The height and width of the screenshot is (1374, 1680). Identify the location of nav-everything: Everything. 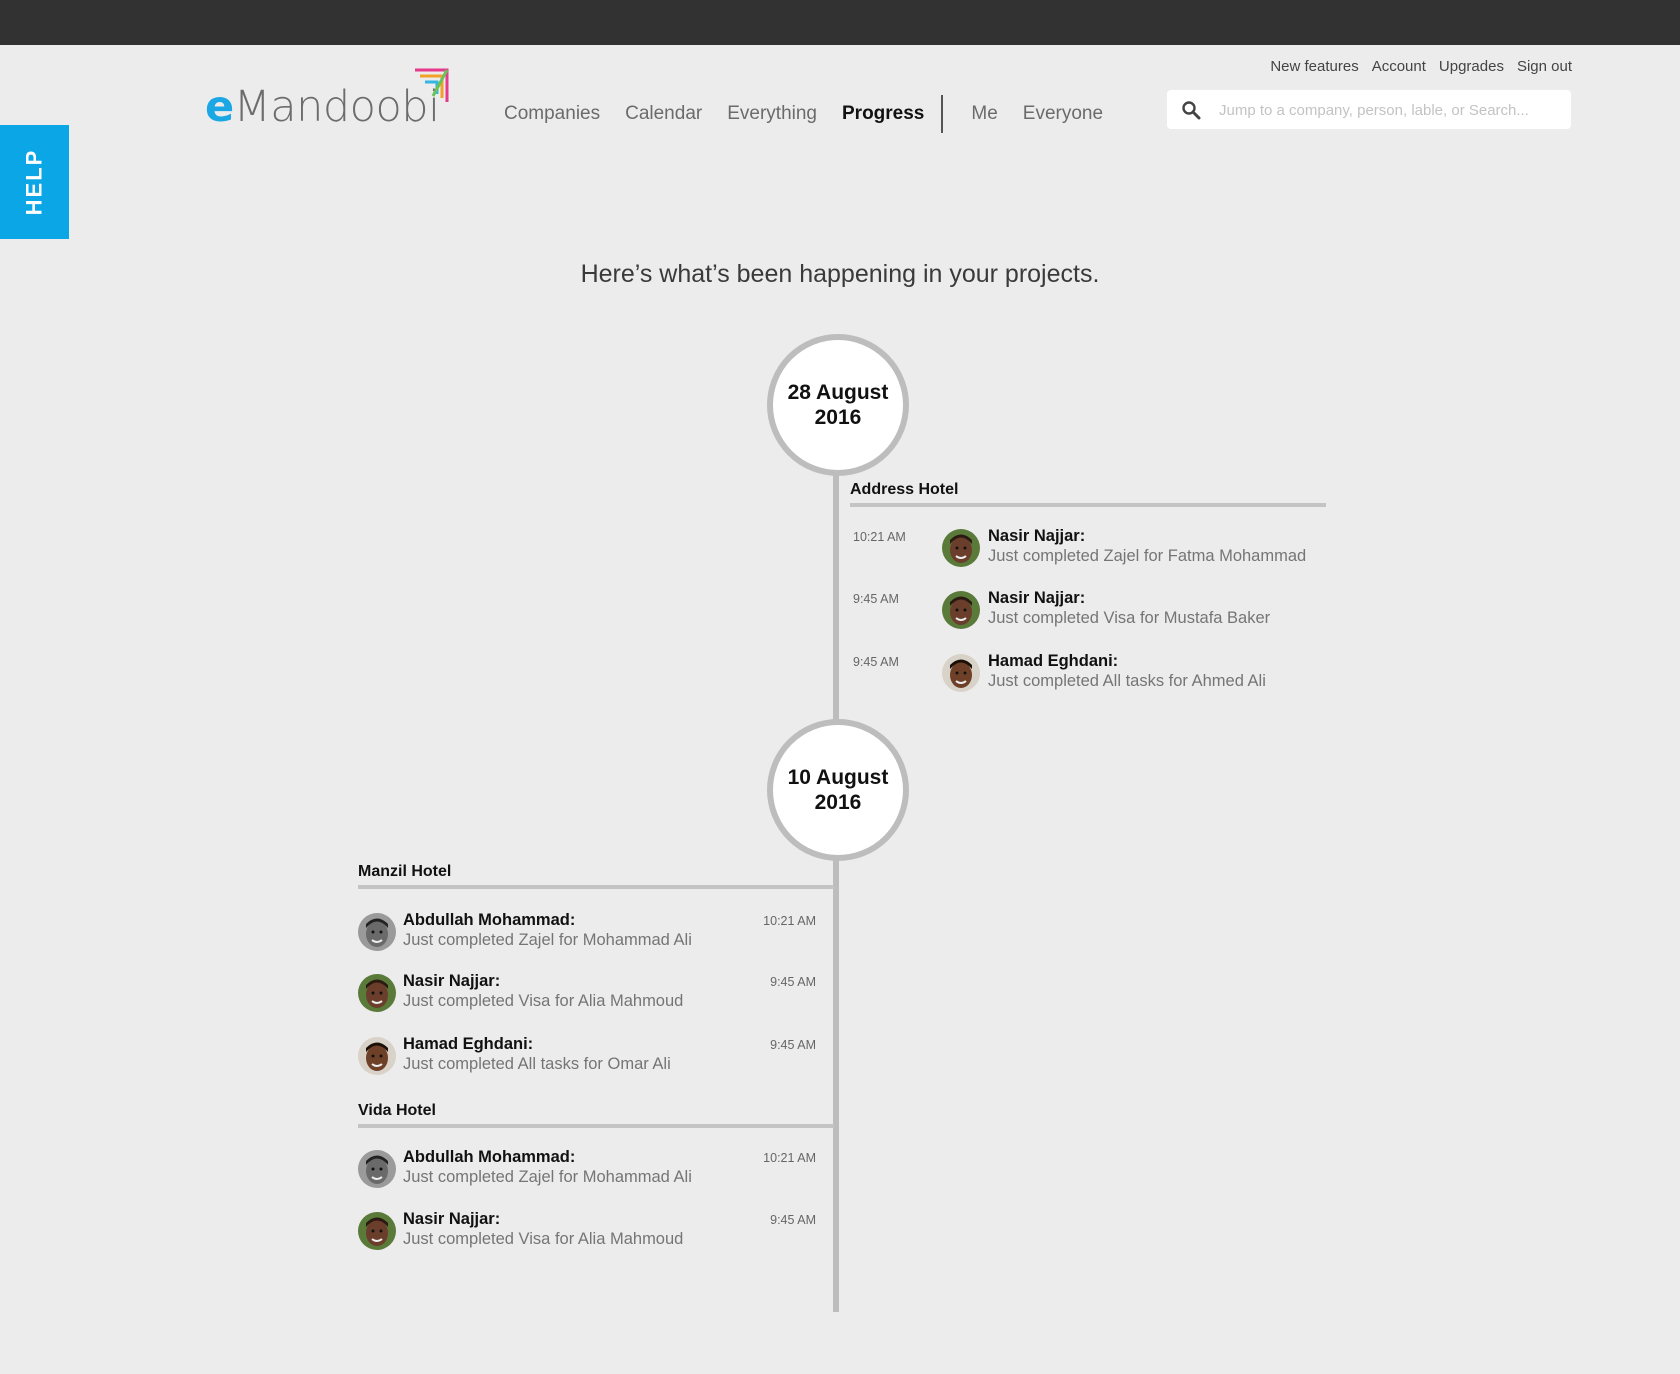
(772, 114).